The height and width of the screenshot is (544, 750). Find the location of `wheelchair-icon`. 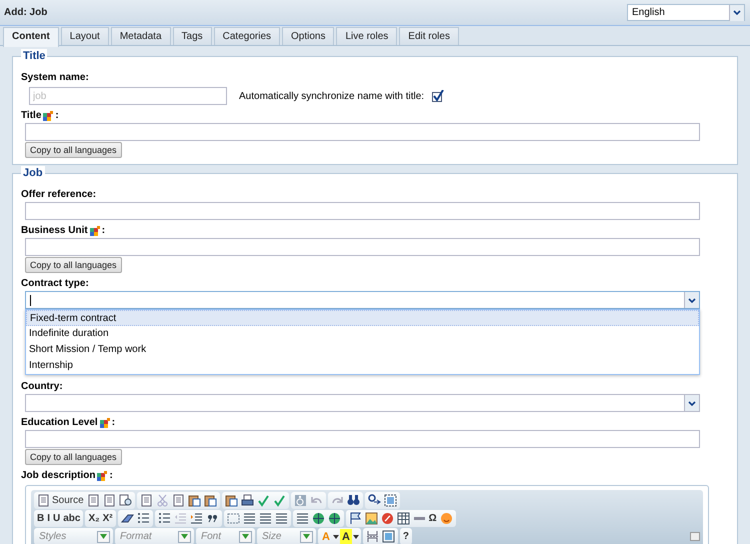

wheelchair-icon is located at coordinates (300, 500).